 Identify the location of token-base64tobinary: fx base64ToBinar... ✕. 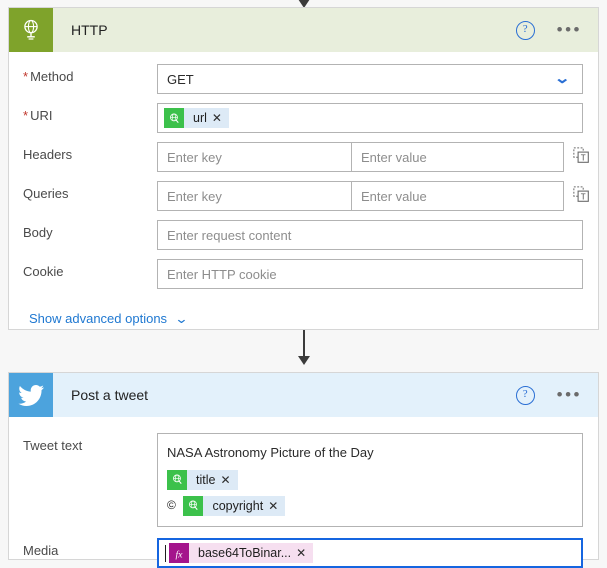
(241, 553).